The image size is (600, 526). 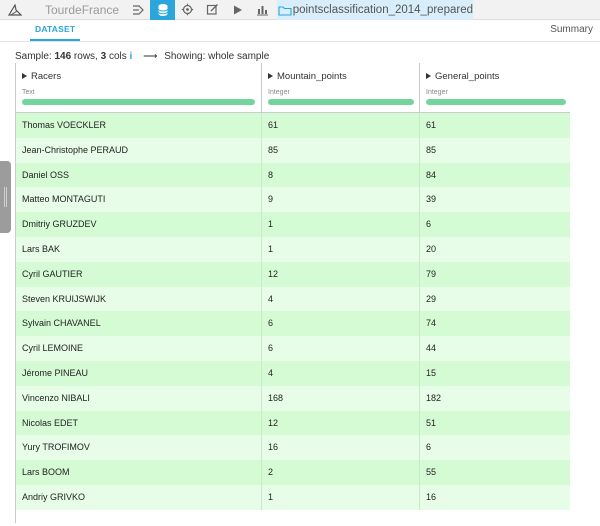 What do you see at coordinates (237, 10) in the screenshot?
I see `jobs-icon` at bounding box center [237, 10].